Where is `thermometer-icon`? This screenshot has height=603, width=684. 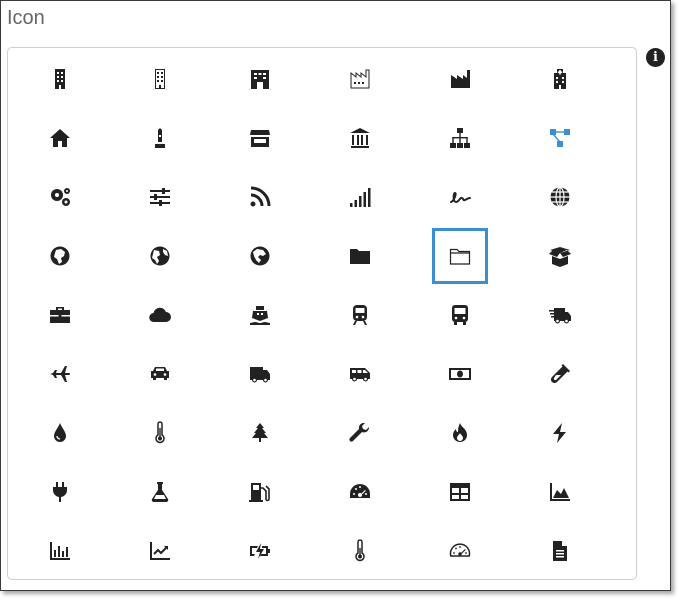
thermometer-icon is located at coordinates (160, 432).